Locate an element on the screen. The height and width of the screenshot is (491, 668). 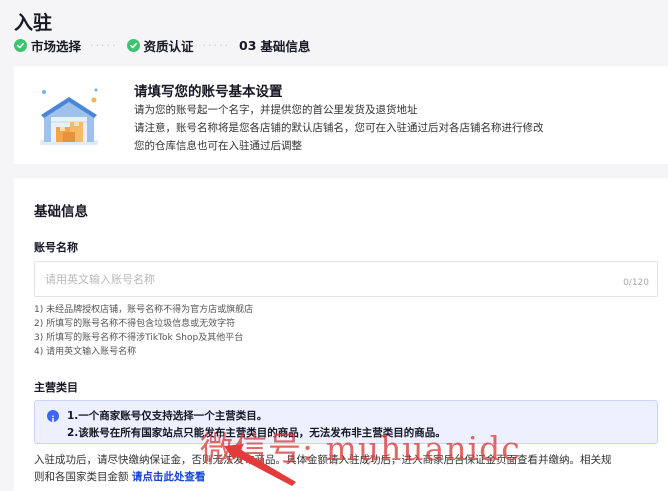
progress-steps: 市场选择 ····· 资质认证 ····· 03 基础信息 is located at coordinates (162, 45).